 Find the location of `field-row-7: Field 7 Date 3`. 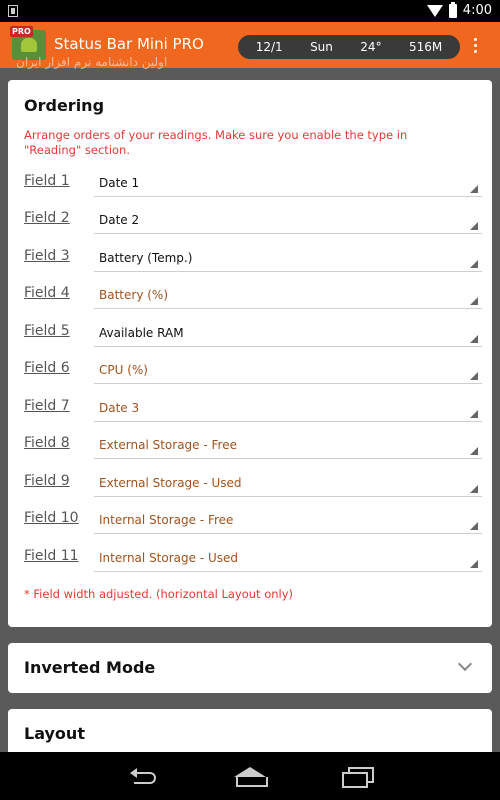

field-row-7: Field 7 Date 3 is located at coordinates (250, 410).